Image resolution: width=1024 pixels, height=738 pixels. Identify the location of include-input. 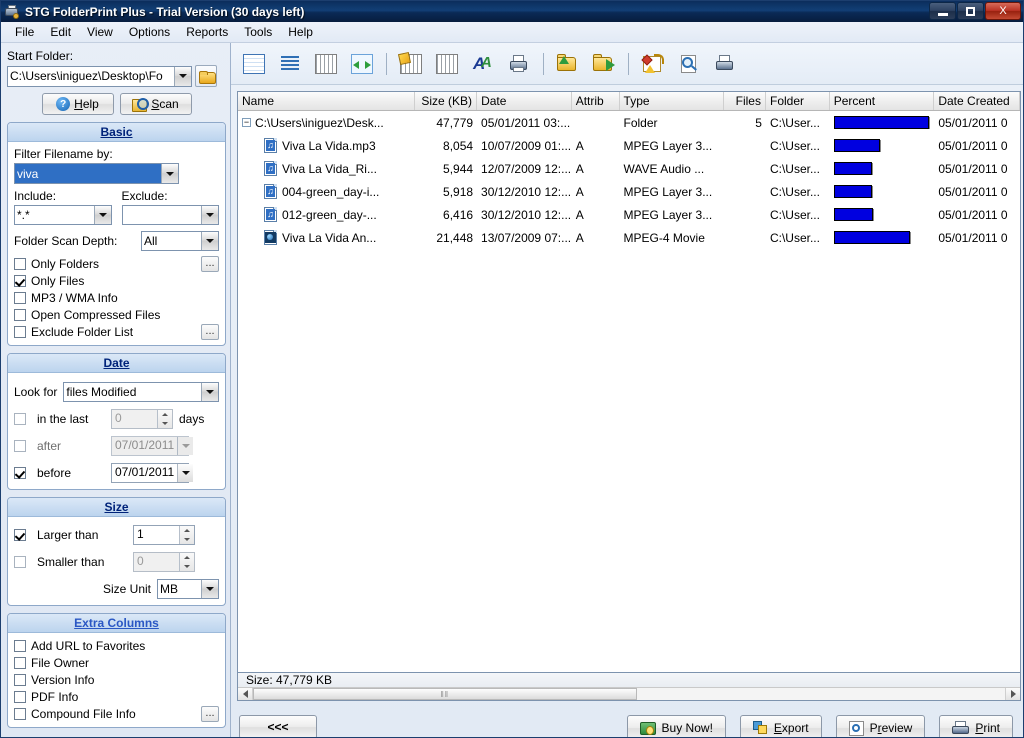
(54, 215).